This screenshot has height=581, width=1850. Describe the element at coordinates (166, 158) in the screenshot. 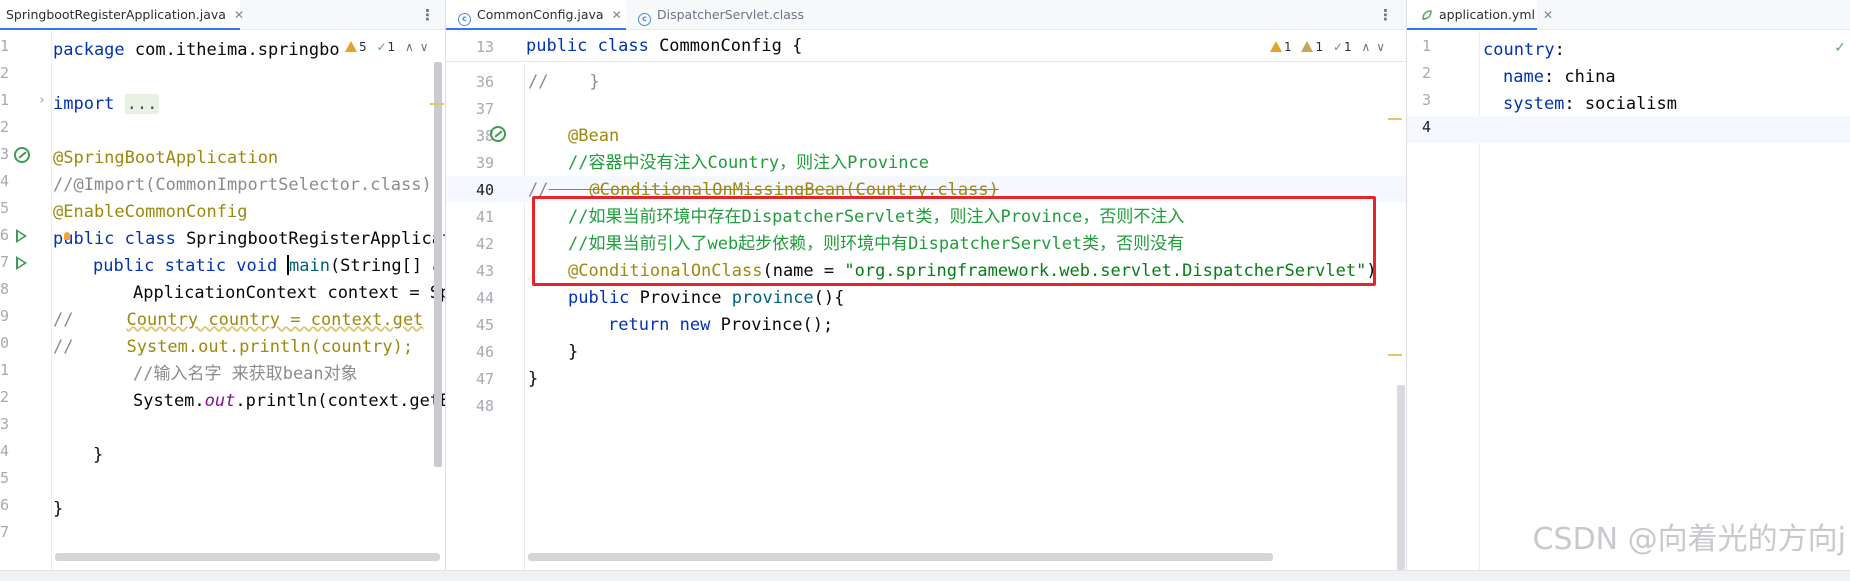

I see `code-line: @SpringBootApplication` at that location.